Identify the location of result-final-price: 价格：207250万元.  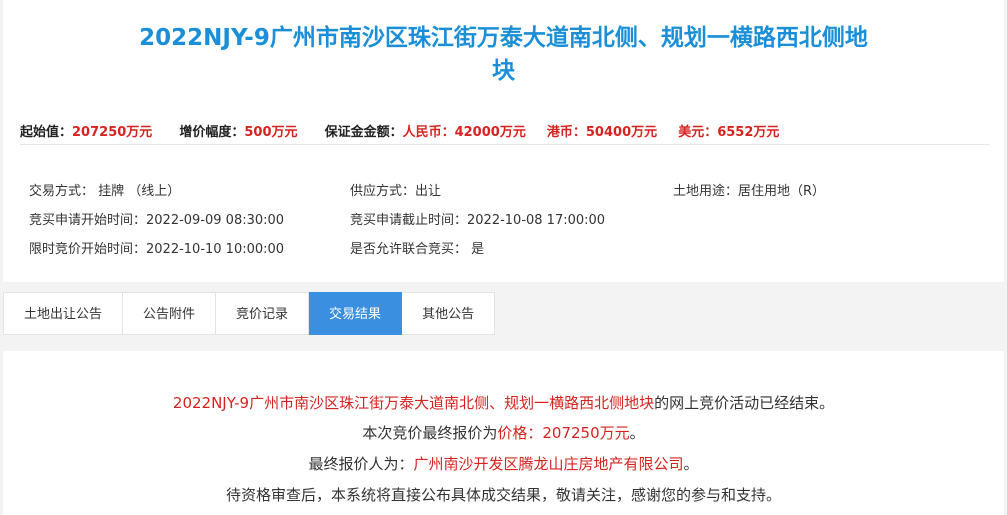
(563, 433).